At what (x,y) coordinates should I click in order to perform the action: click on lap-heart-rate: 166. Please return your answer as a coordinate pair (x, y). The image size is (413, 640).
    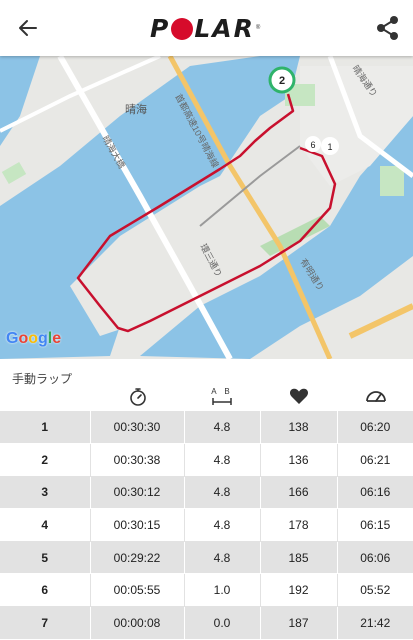
    Looking at the image, I should click on (299, 493).